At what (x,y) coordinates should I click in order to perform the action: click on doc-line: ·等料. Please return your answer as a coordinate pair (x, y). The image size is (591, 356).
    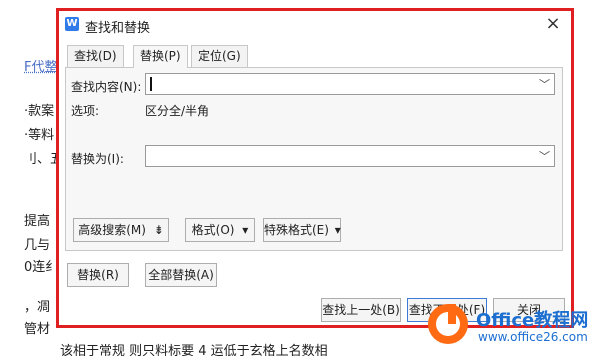
    Looking at the image, I should click on (39, 135).